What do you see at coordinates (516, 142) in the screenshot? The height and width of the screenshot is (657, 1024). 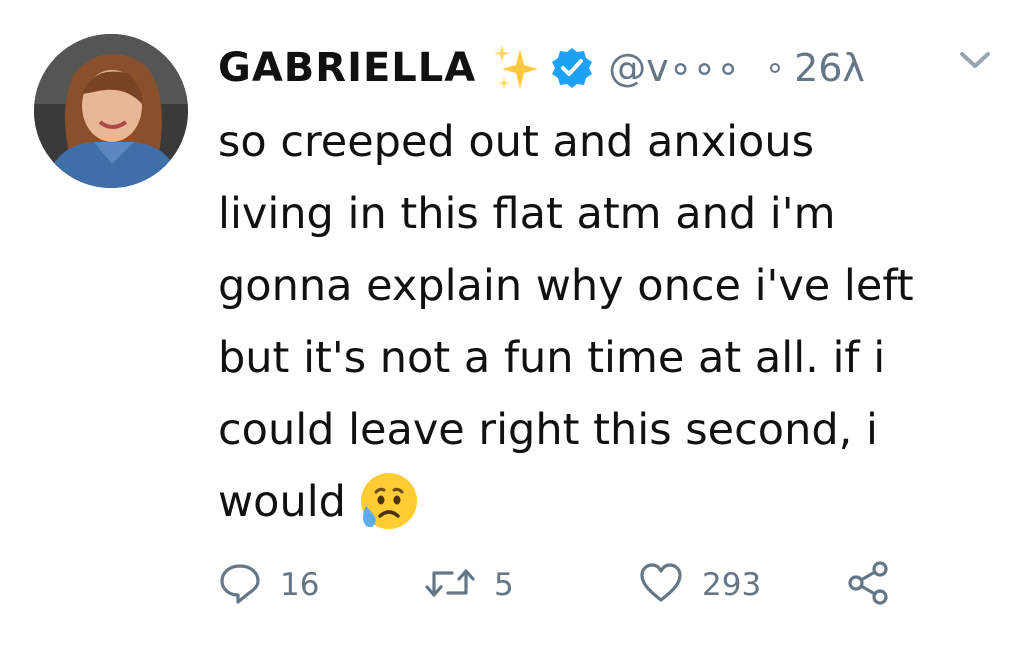 I see `tweet-text-line: so creeped out and anxious` at bounding box center [516, 142].